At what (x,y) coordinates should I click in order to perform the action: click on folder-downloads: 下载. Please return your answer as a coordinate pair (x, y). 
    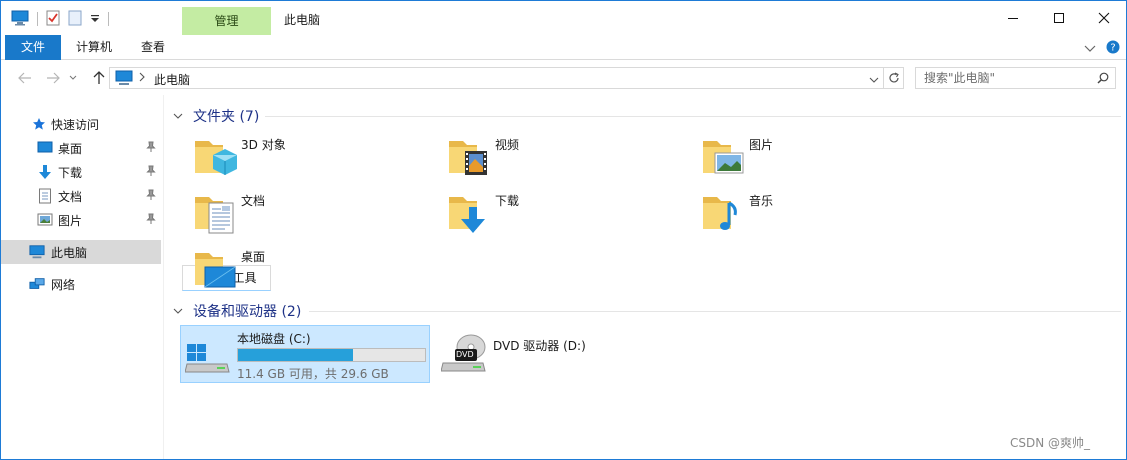
    Looking at the image, I should click on (562, 212).